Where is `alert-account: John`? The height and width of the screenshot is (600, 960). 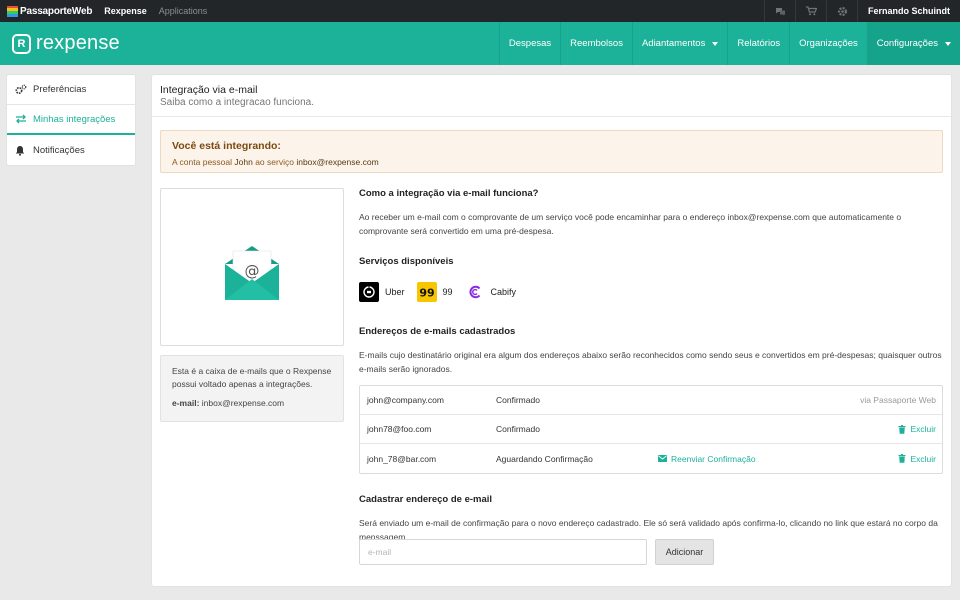
alert-account: John is located at coordinates (243, 162).